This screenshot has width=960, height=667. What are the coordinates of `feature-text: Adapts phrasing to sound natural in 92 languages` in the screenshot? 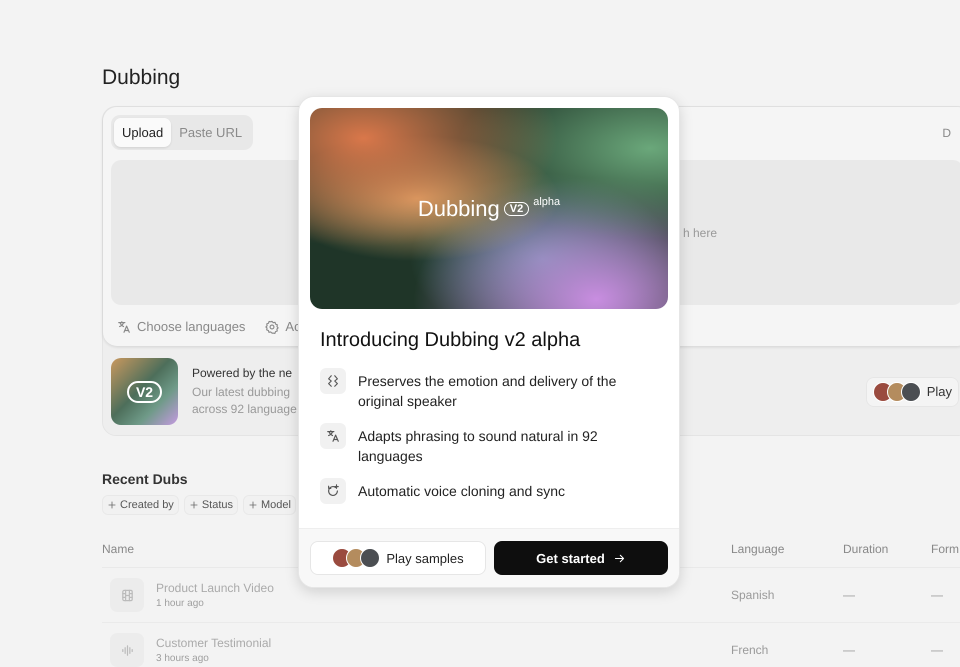 It's located at (478, 446).